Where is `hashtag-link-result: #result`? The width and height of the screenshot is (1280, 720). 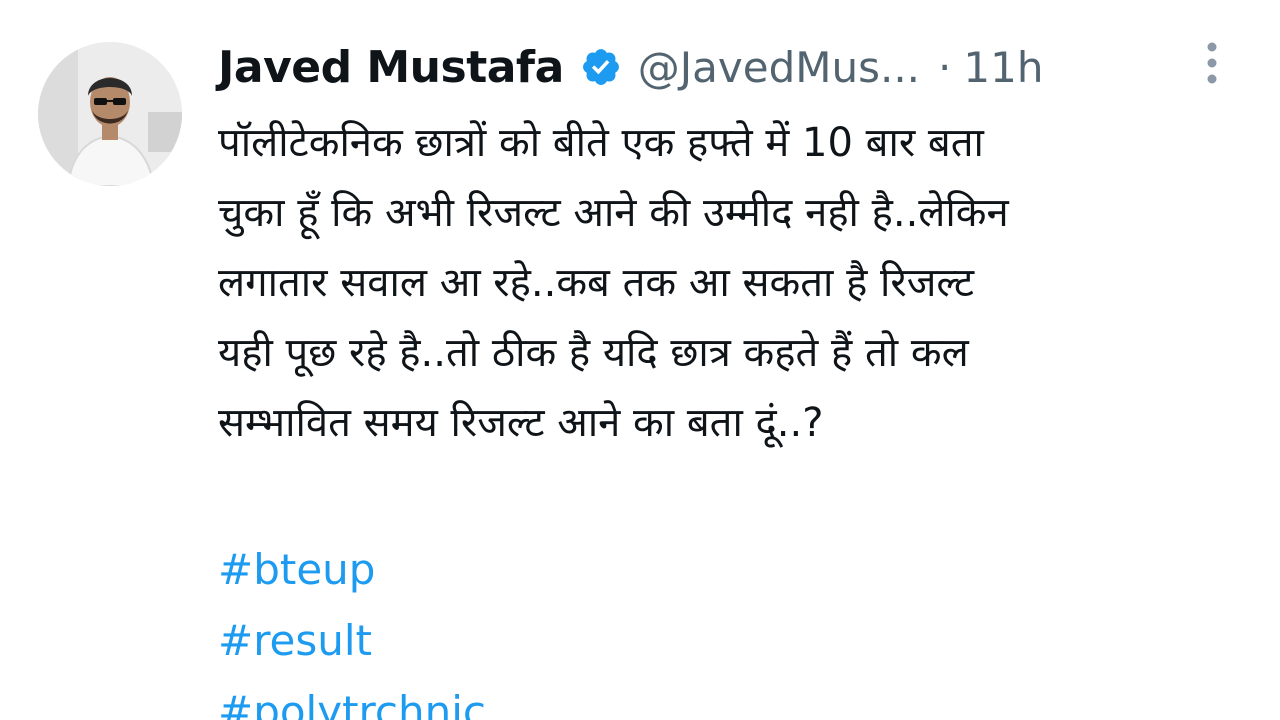
hashtag-link-result: #result is located at coordinates (352, 640).